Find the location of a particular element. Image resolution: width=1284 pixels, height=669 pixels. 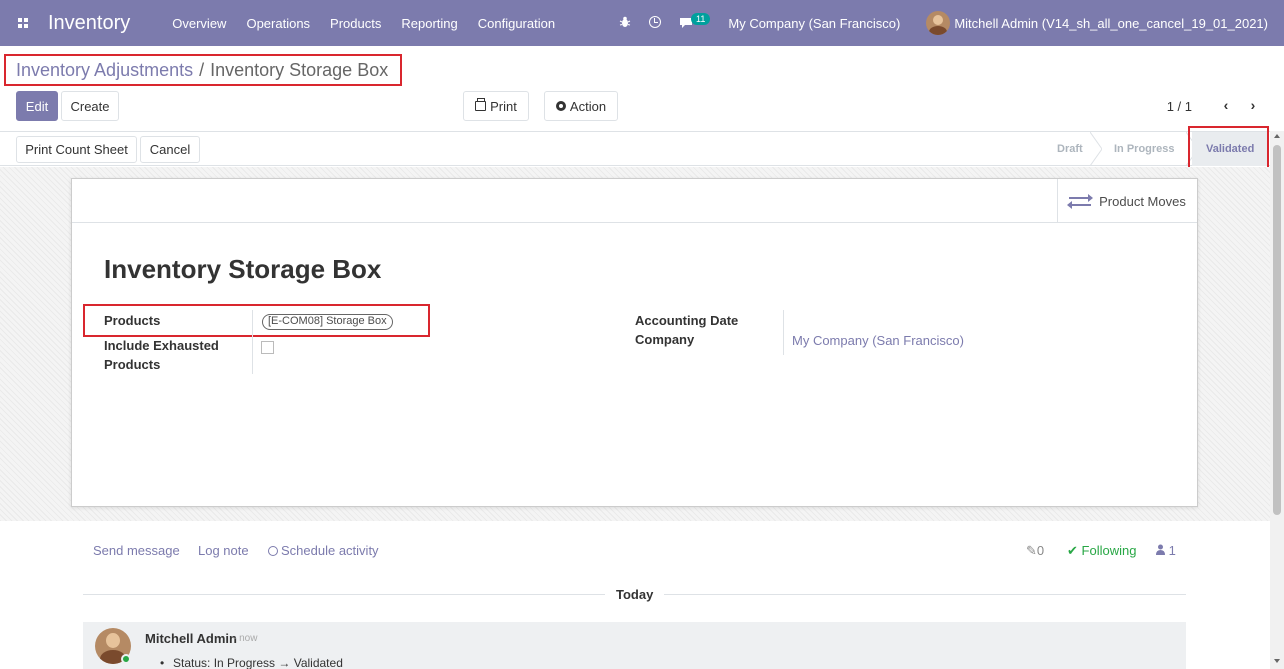

menu-products: Products is located at coordinates (355, 23).